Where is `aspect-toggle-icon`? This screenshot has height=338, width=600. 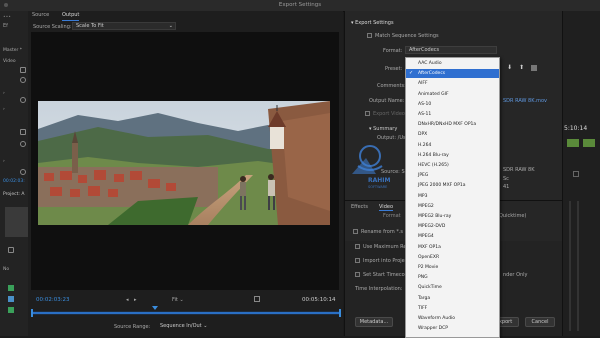
aspect-toggle-icon is located at coordinates (257, 299).